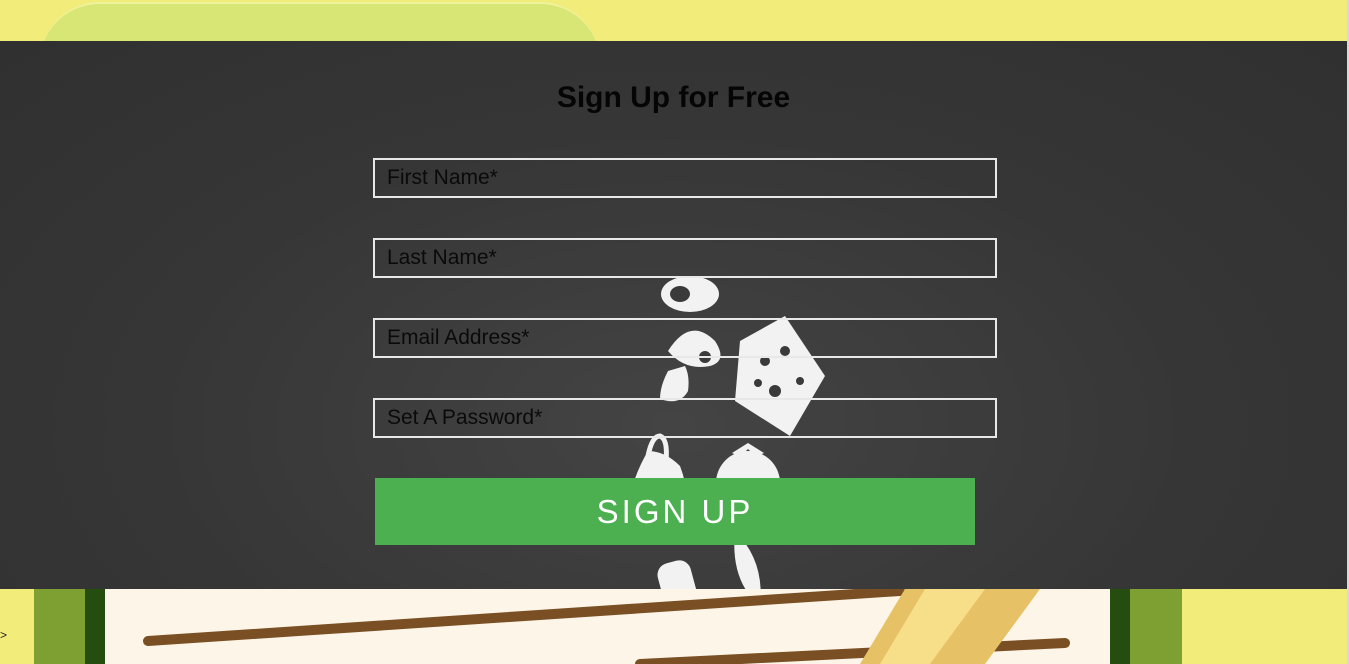 The width and height of the screenshot is (1349, 664). I want to click on sign-up-button: SIGN UP, so click(675, 511).